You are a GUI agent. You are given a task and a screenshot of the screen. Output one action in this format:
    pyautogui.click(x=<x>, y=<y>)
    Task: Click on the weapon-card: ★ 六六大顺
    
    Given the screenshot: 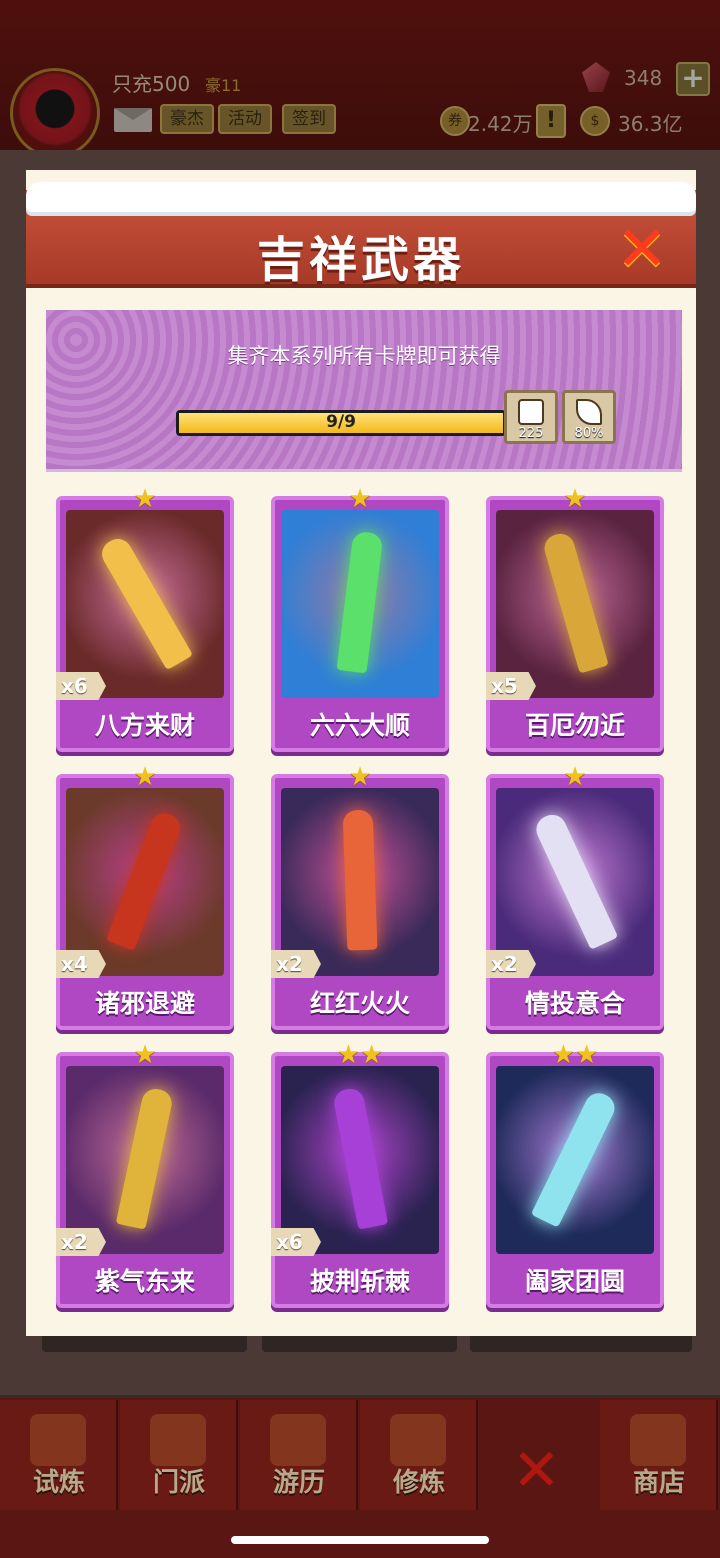 What is the action you would take?
    pyautogui.click(x=360, y=619)
    